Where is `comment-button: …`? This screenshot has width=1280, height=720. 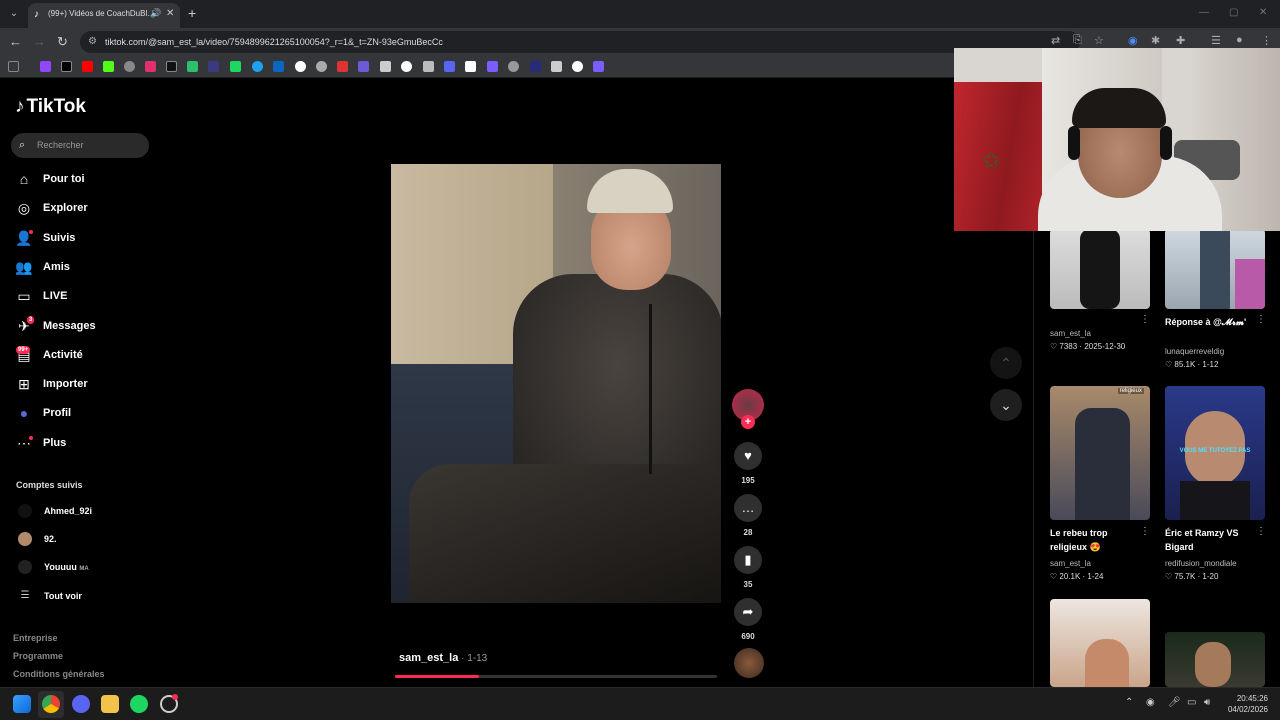 comment-button: … is located at coordinates (748, 508).